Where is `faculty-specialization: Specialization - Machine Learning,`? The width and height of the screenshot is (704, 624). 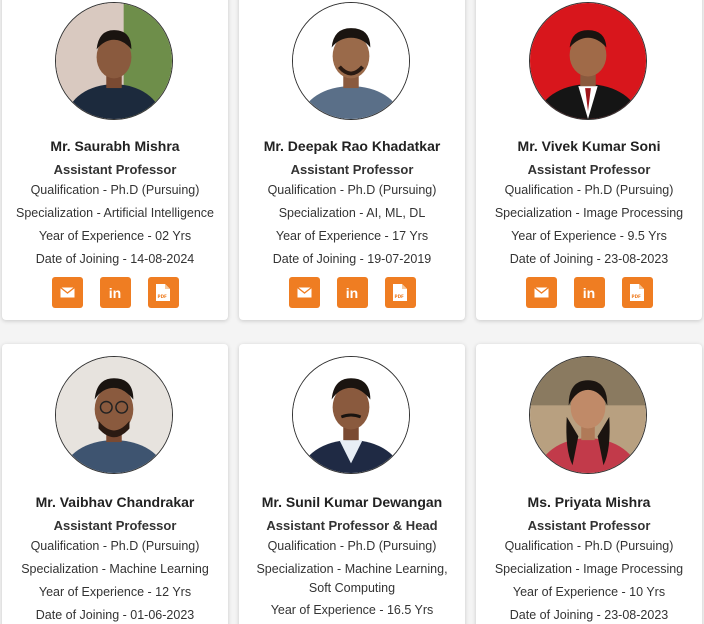 faculty-specialization: Specialization - Machine Learning, is located at coordinates (352, 569).